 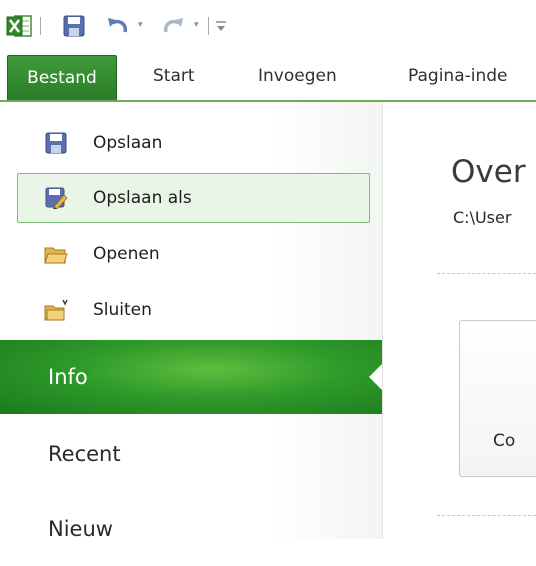 I want to click on save-command-label: Opslaan, so click(x=128, y=143).